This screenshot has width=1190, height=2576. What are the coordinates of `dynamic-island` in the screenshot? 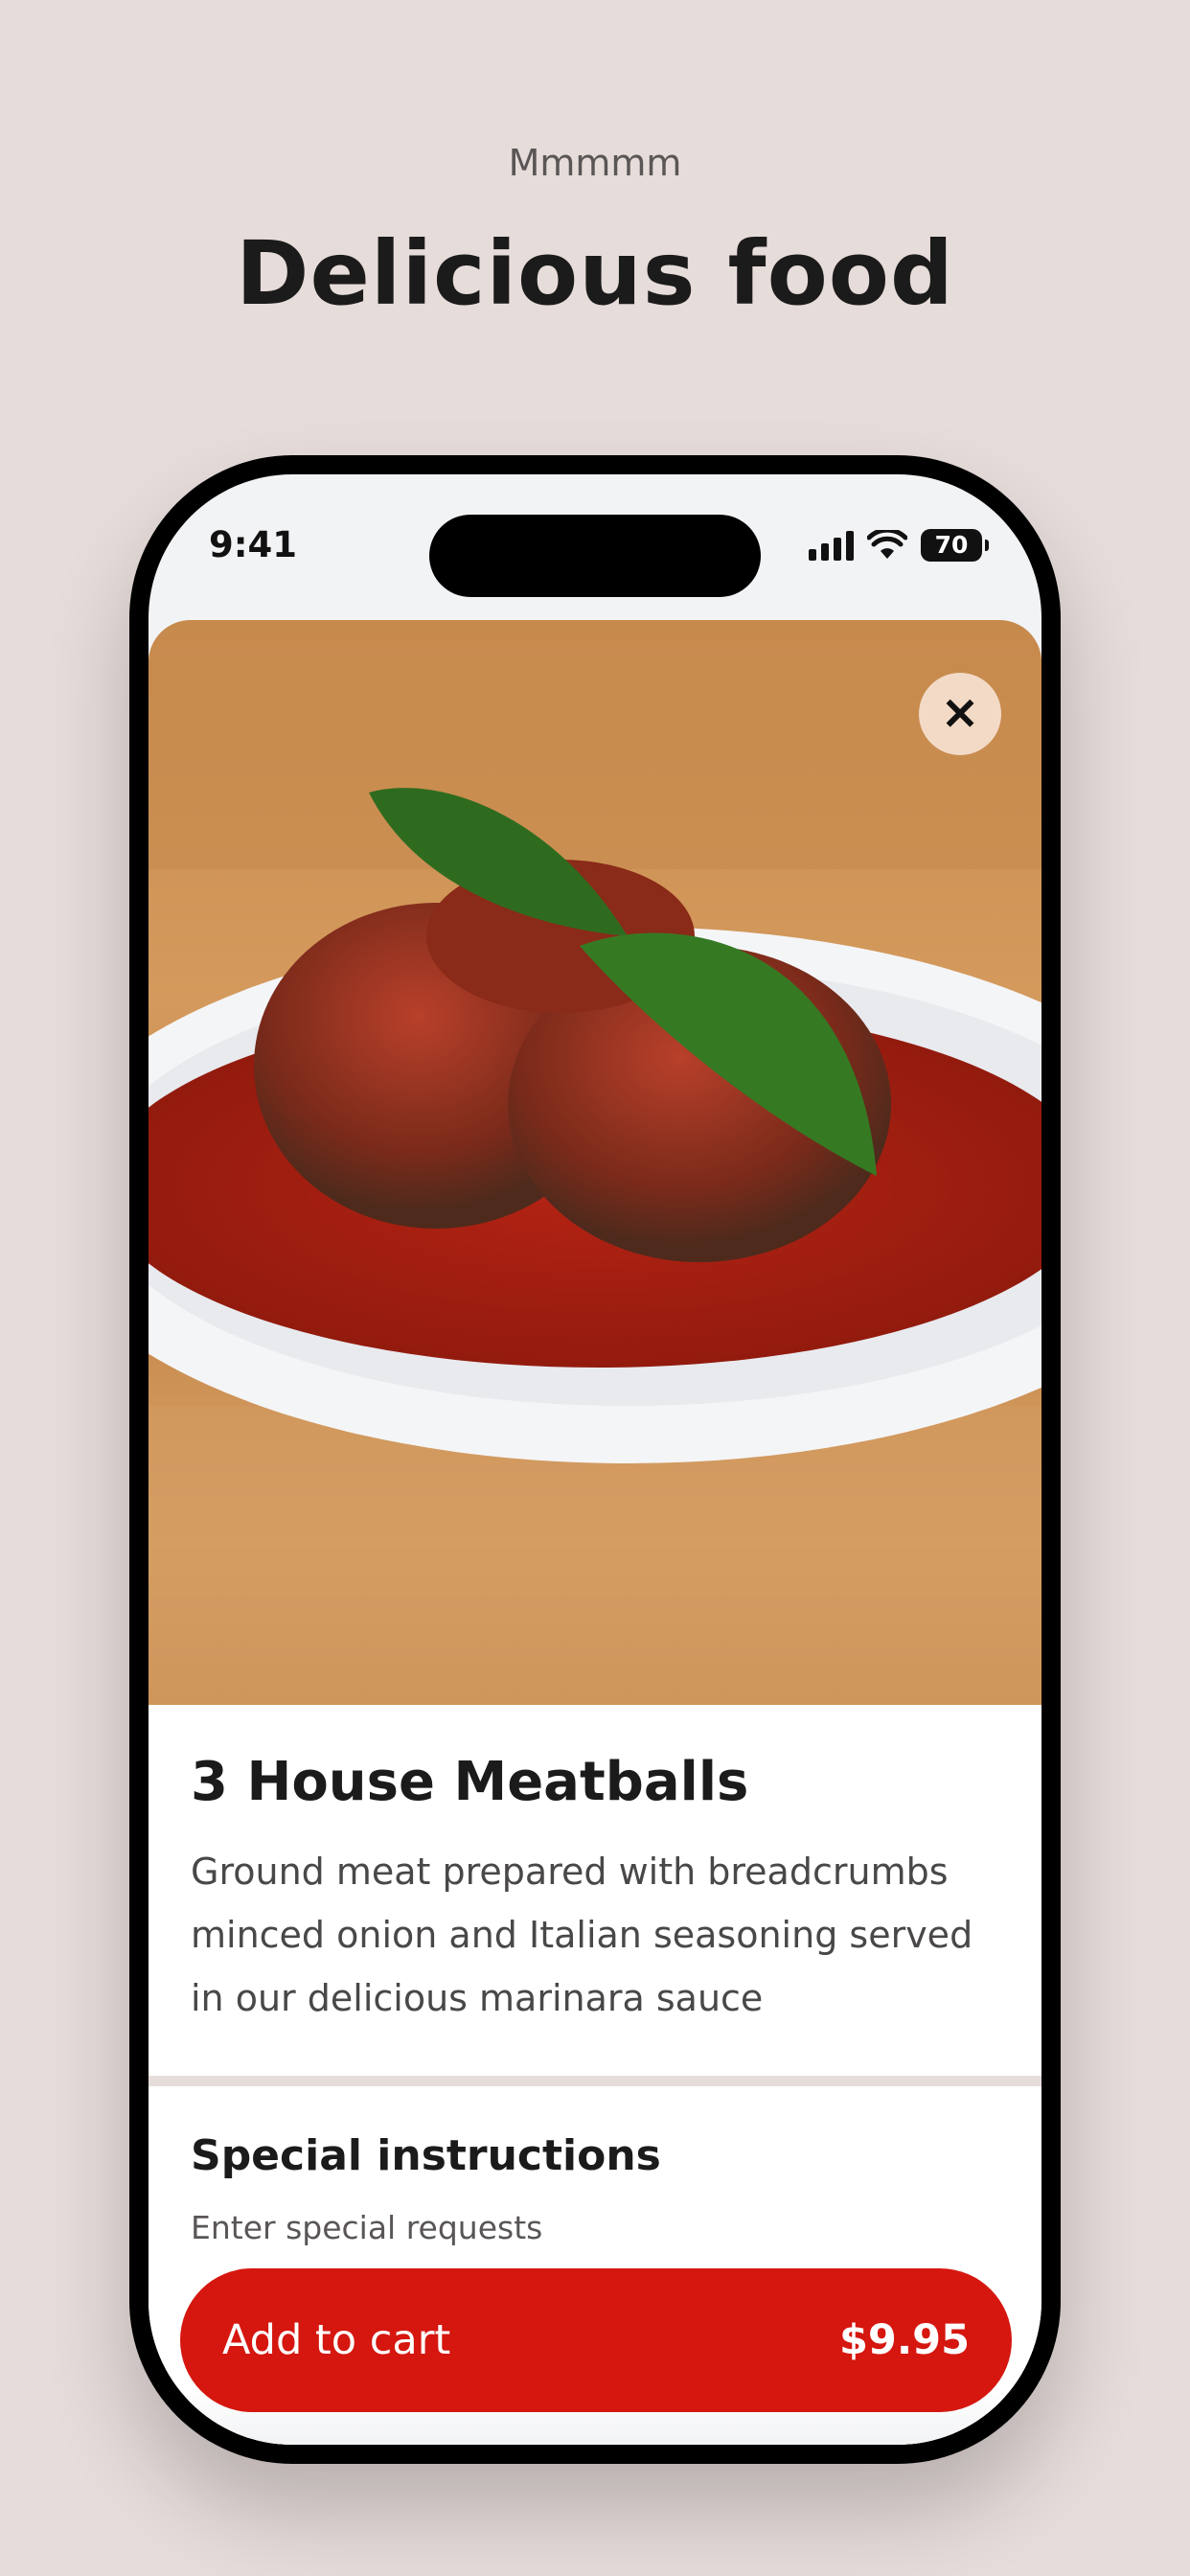 It's located at (595, 556).